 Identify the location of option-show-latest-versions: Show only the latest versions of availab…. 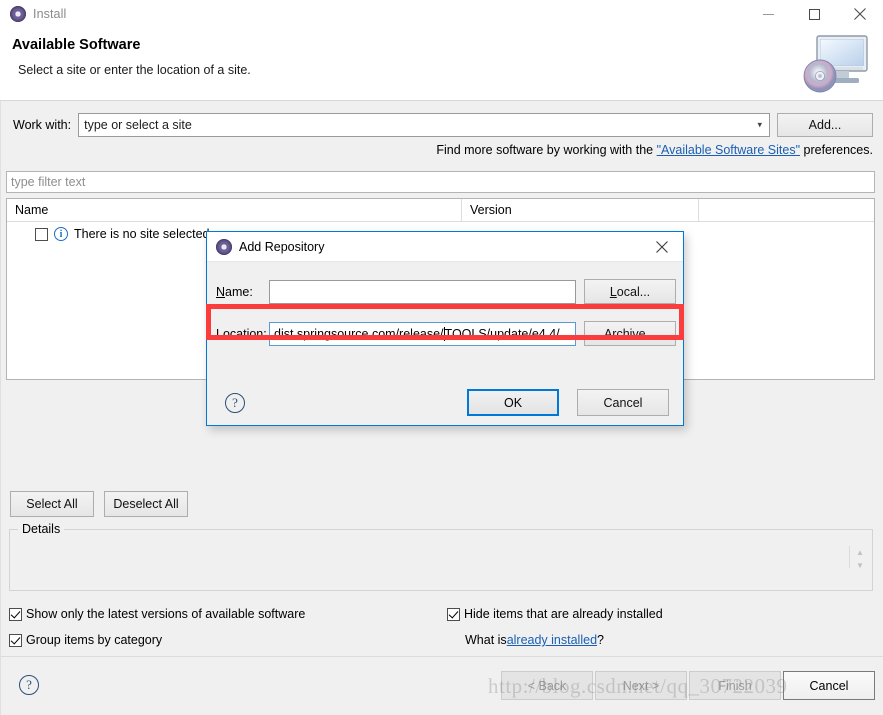
(224, 614).